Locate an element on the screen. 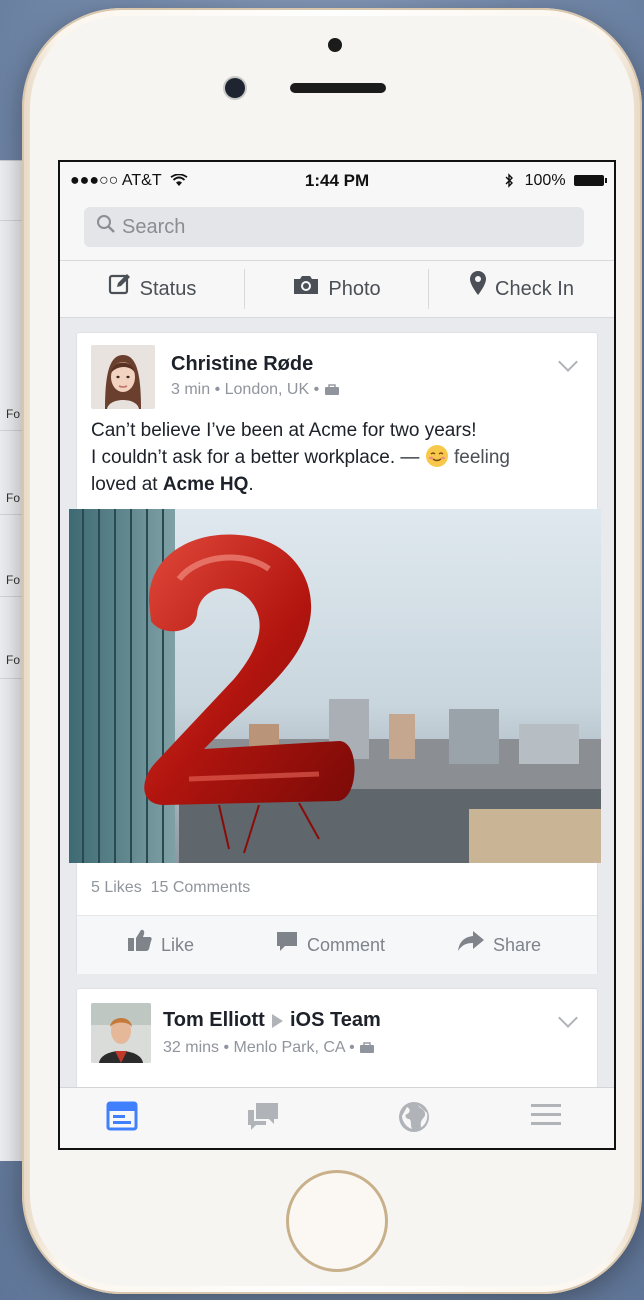 This screenshot has width=644, height=1300. tab-globe is located at coordinates (416, 1118).